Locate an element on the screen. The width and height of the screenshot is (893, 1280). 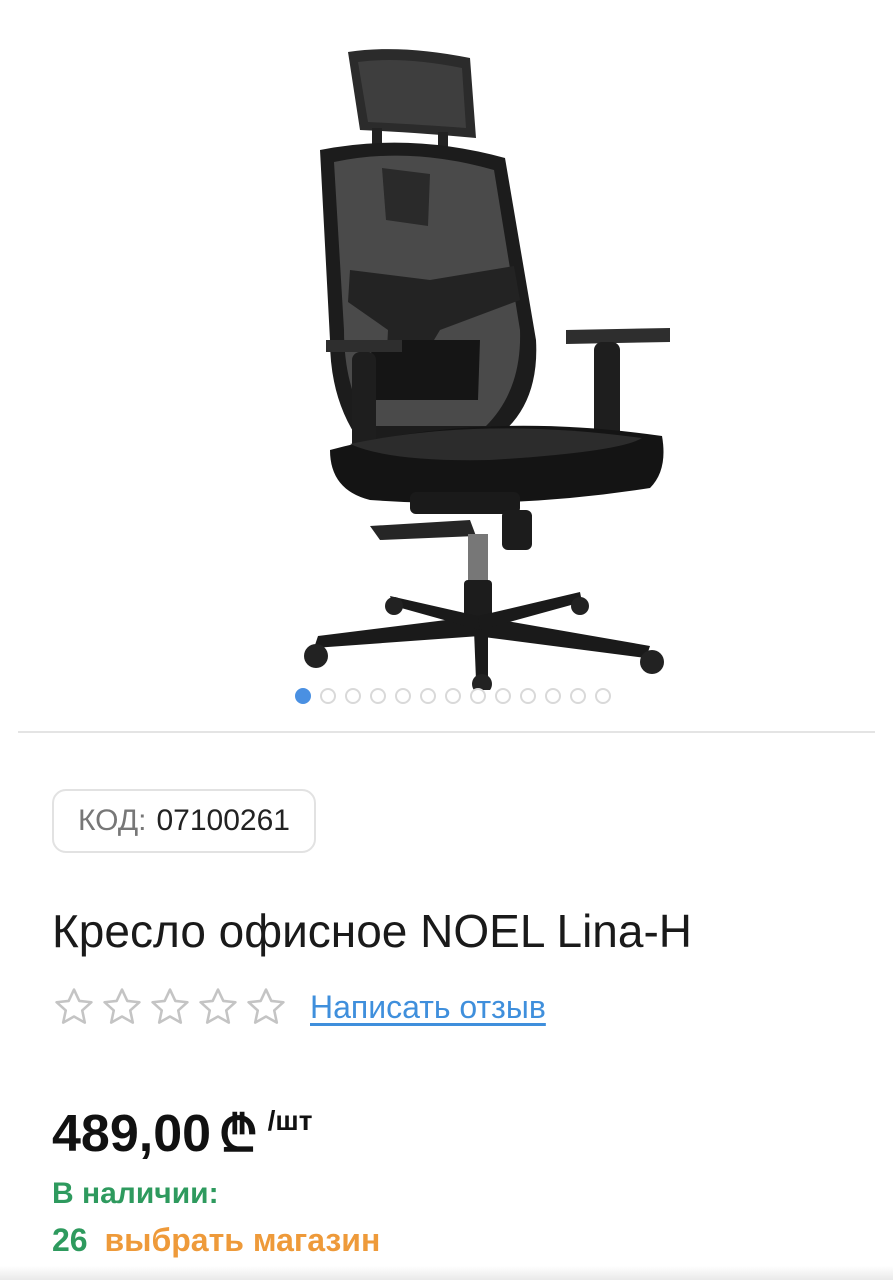
product-code-badge: КОД: 07100261 is located at coordinates (184, 821).